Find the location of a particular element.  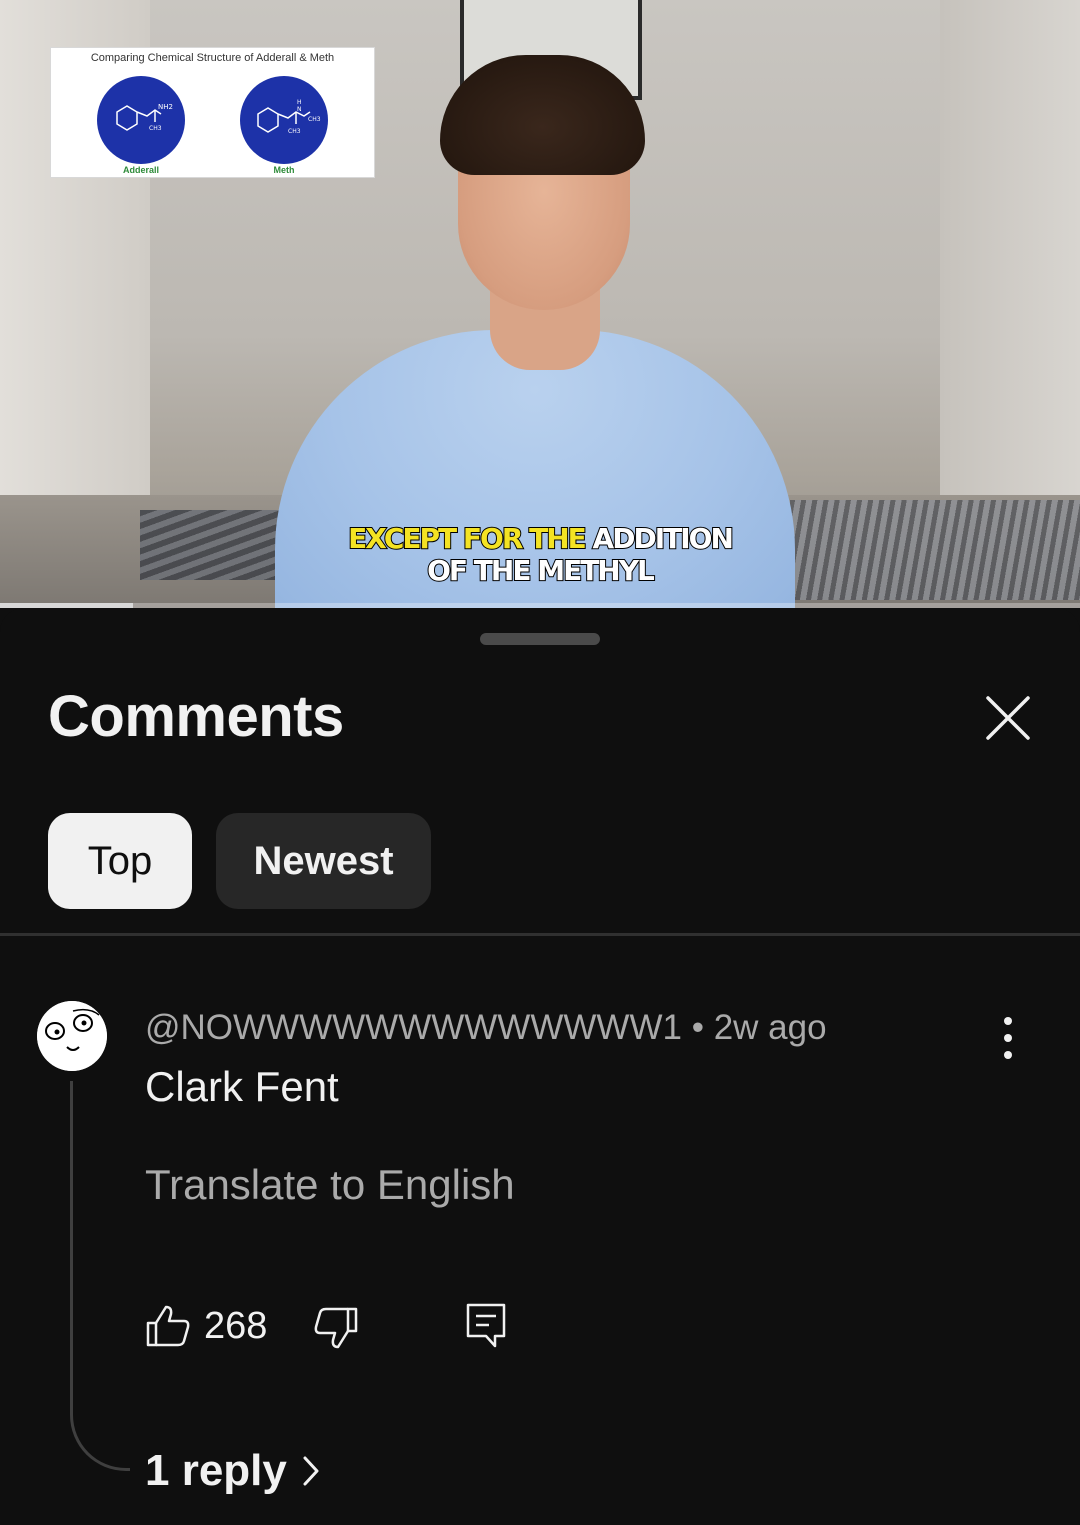

meth-group-4: CH3 is located at coordinates (294, 131).